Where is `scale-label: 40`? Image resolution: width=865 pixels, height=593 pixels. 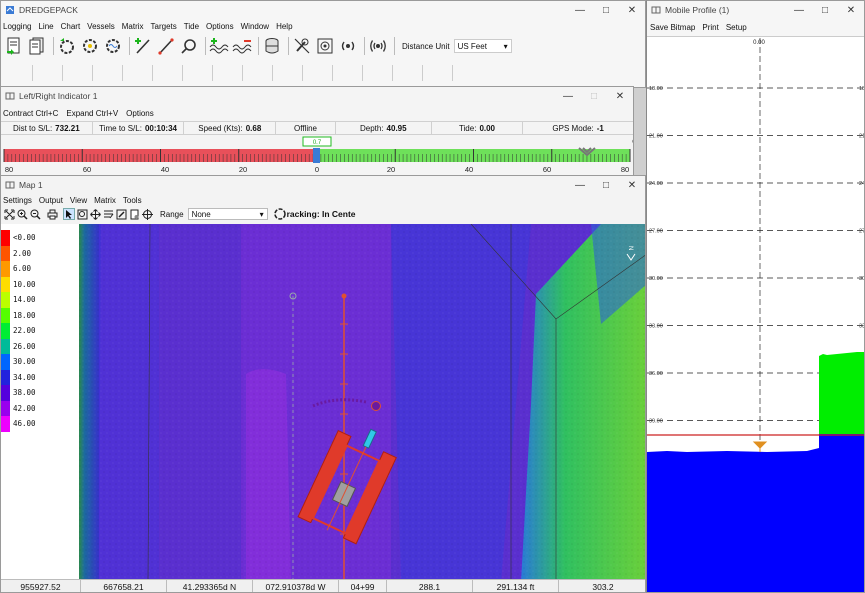 scale-label: 40 is located at coordinates (469, 169).